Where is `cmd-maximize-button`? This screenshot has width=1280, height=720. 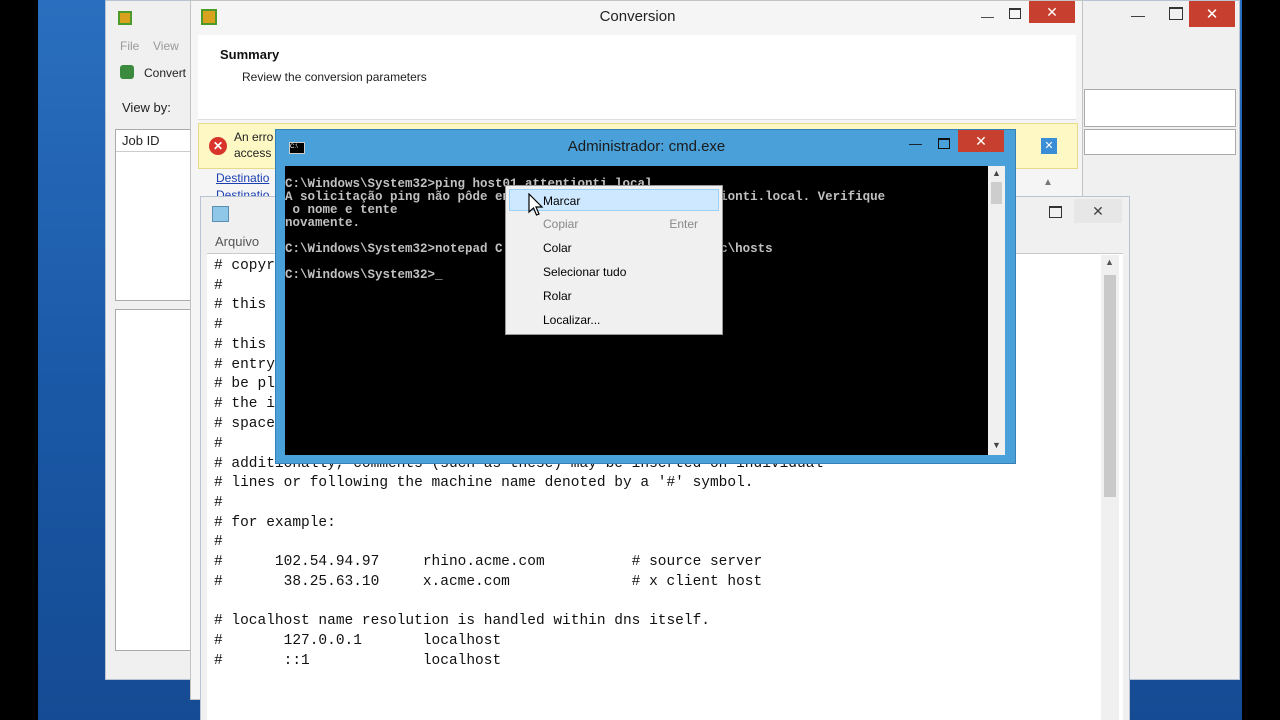 cmd-maximize-button is located at coordinates (944, 143).